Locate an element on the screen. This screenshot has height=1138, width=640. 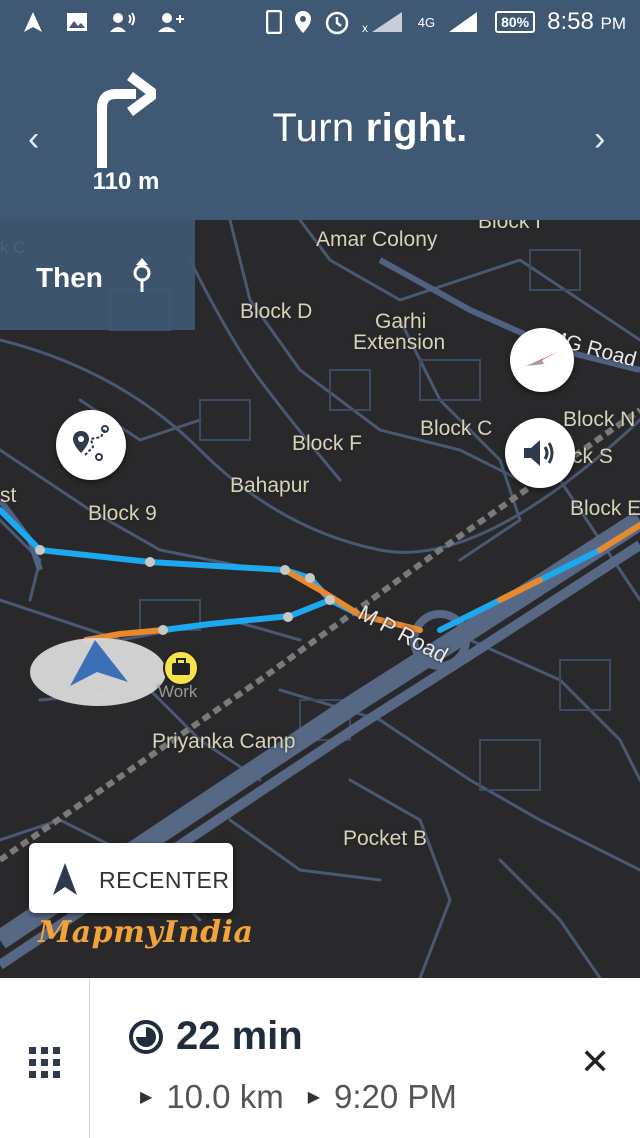
trip-duration: 22 min is located at coordinates (239, 1036).